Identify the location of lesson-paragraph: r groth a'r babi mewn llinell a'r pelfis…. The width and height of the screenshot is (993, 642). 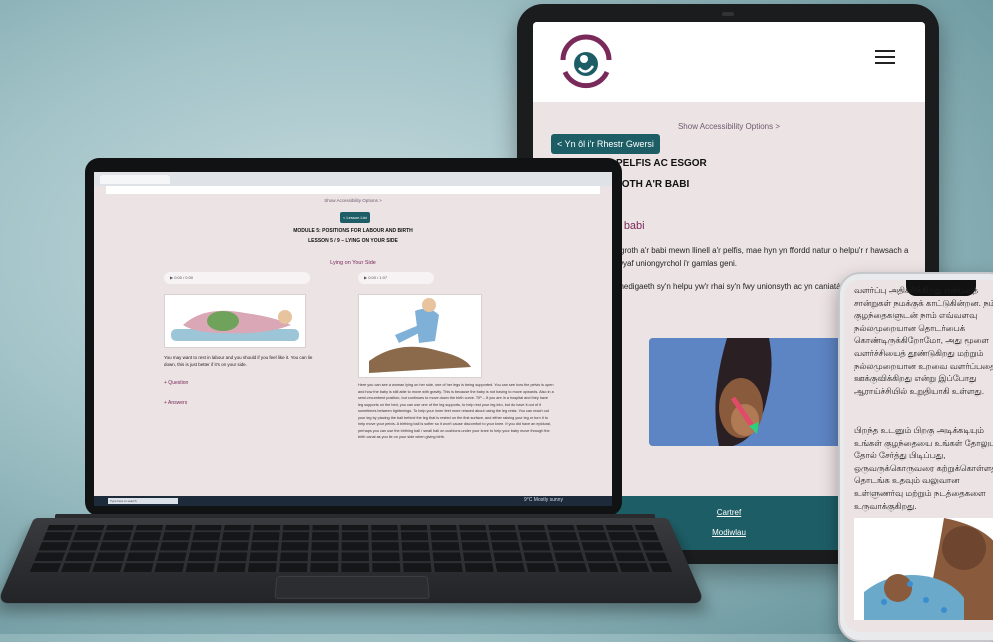
(762, 257).